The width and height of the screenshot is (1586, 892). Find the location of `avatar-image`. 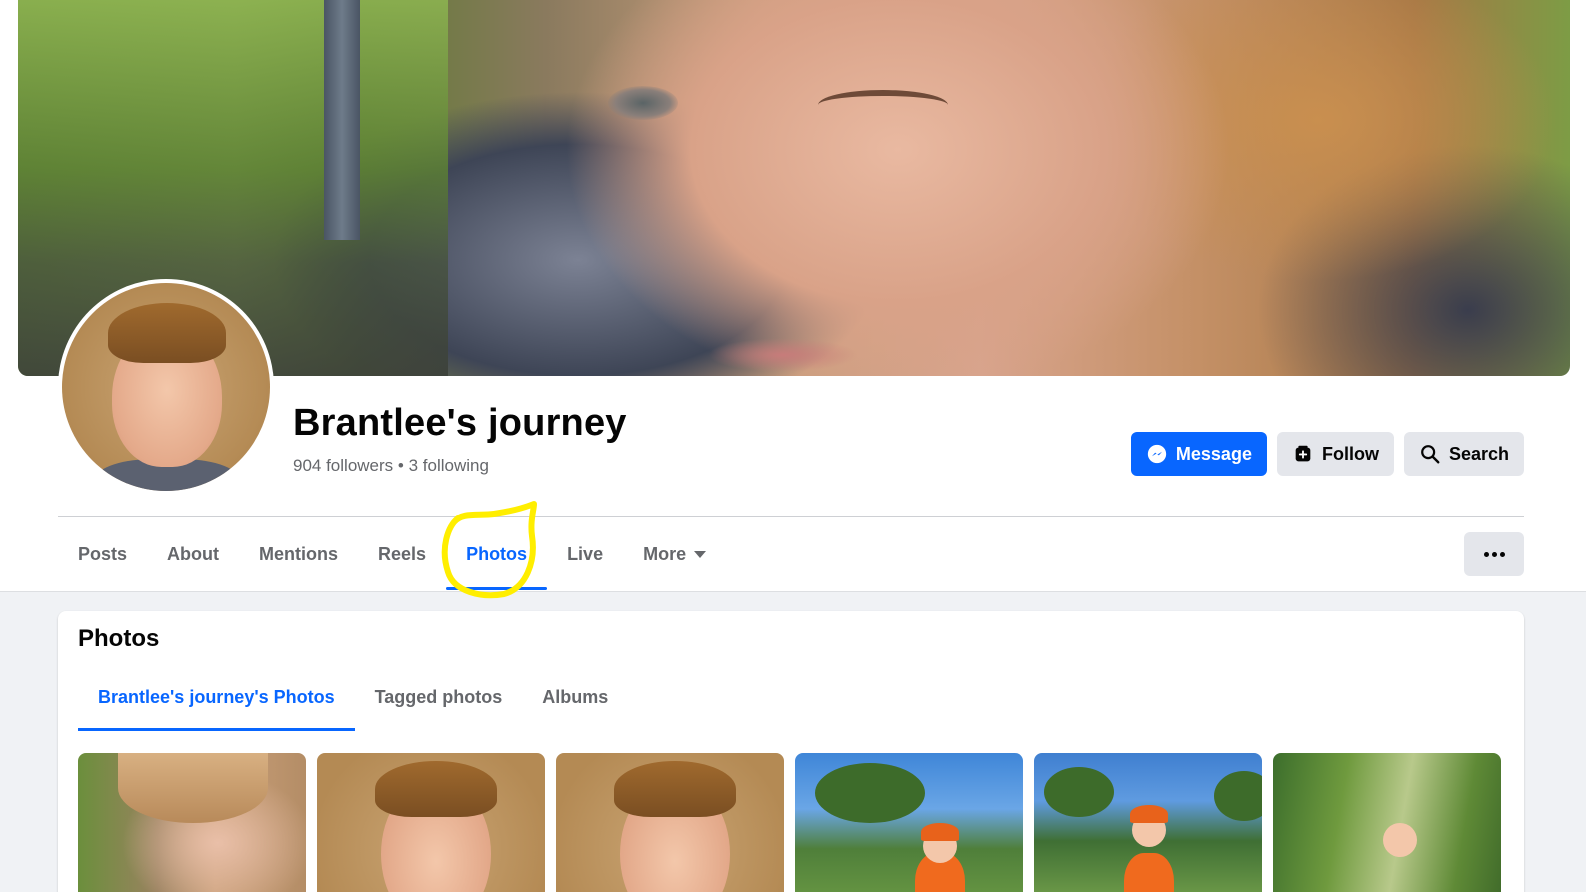

avatar-image is located at coordinates (166, 387).